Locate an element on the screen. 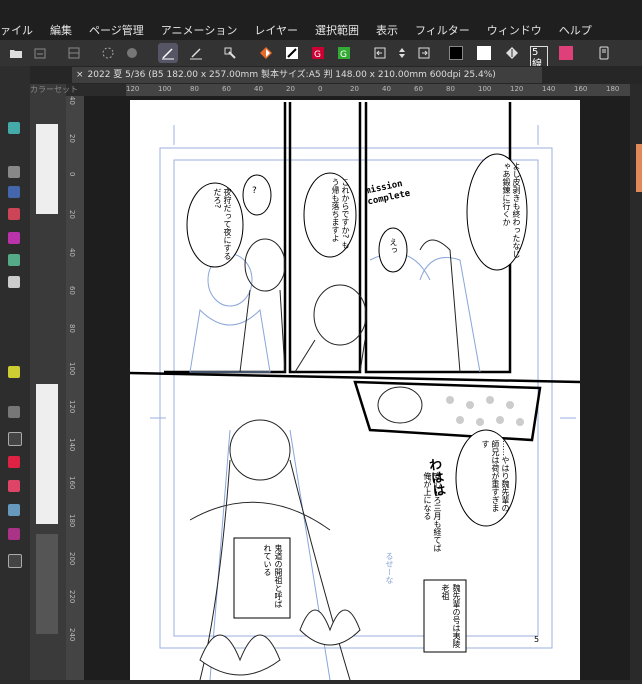  caption-right-text: 魏先輩の号は夷陵老祖 is located at coordinates (451, 616).